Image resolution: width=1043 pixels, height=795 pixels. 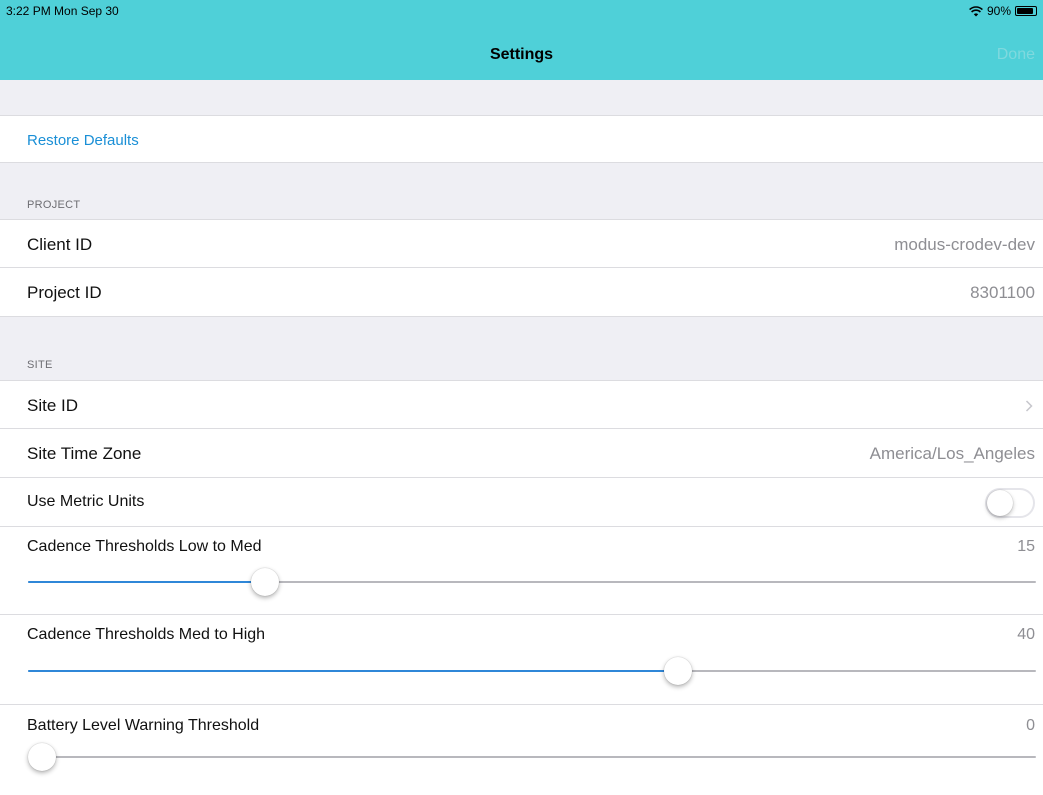 What do you see at coordinates (521, 348) in the screenshot?
I see `site-section-header: SITE` at bounding box center [521, 348].